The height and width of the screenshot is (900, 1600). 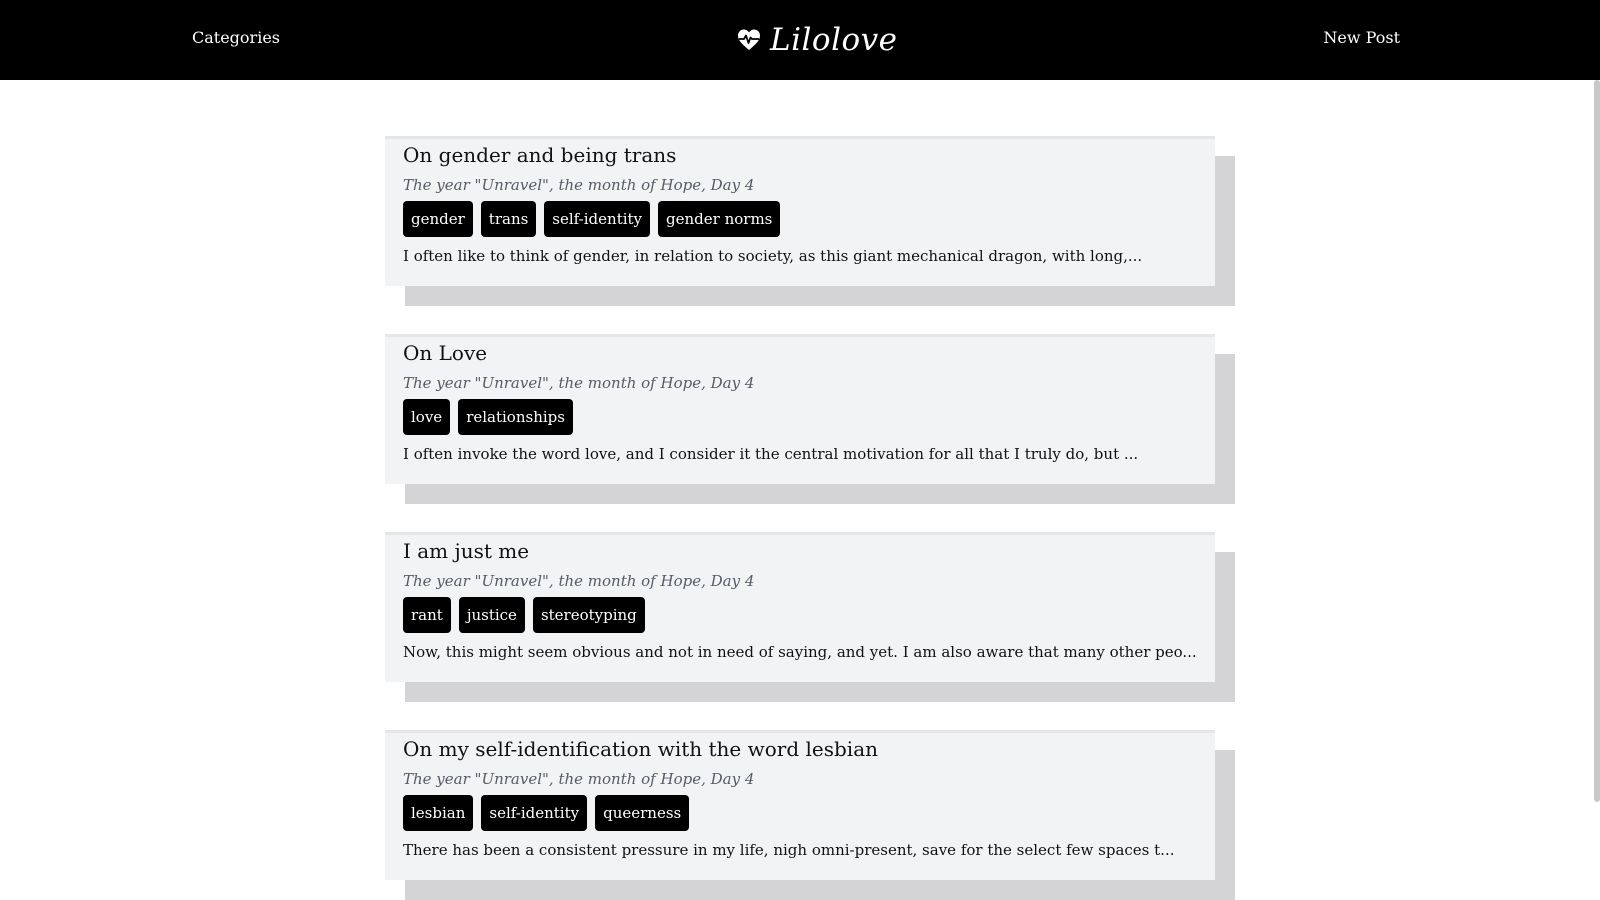 What do you see at coordinates (642, 813) in the screenshot?
I see `tag-badge: queerness` at bounding box center [642, 813].